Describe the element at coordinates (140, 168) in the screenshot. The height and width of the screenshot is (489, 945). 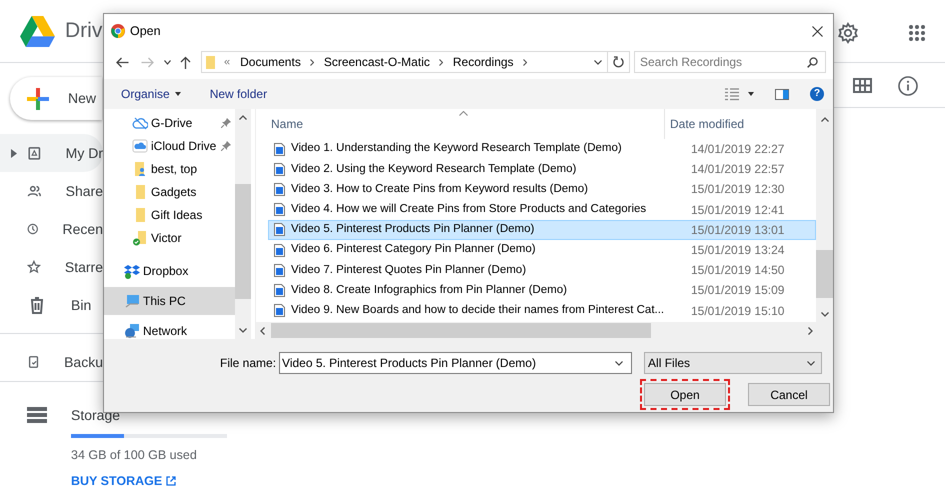
I see `user-folder-icon` at that location.